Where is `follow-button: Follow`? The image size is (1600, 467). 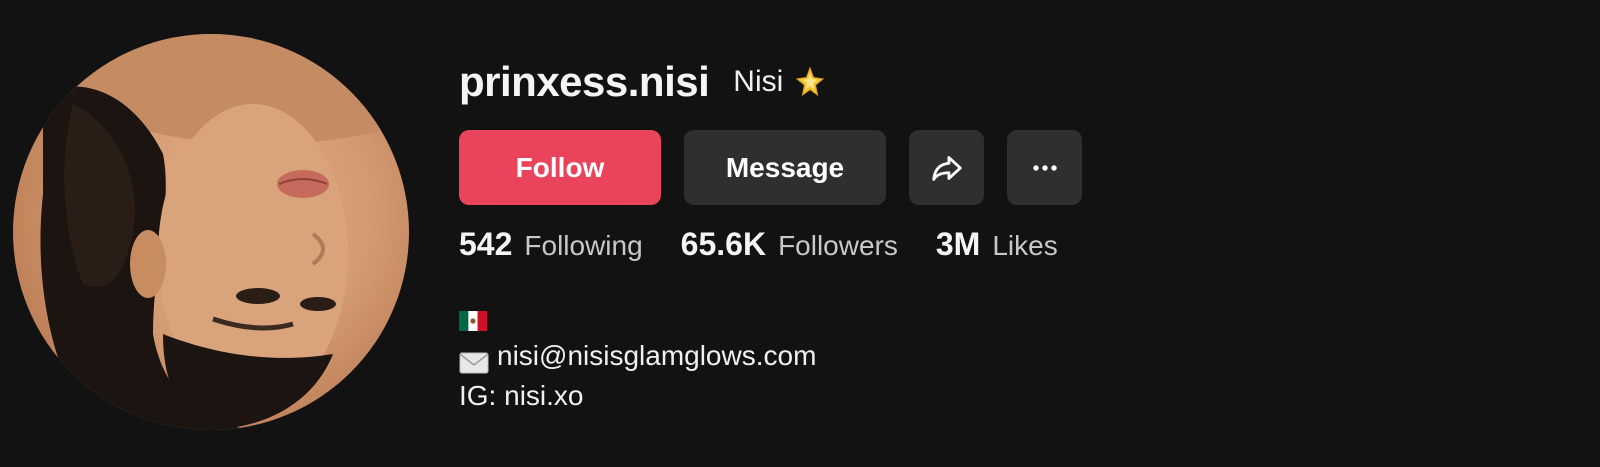
follow-button: Follow is located at coordinates (560, 167).